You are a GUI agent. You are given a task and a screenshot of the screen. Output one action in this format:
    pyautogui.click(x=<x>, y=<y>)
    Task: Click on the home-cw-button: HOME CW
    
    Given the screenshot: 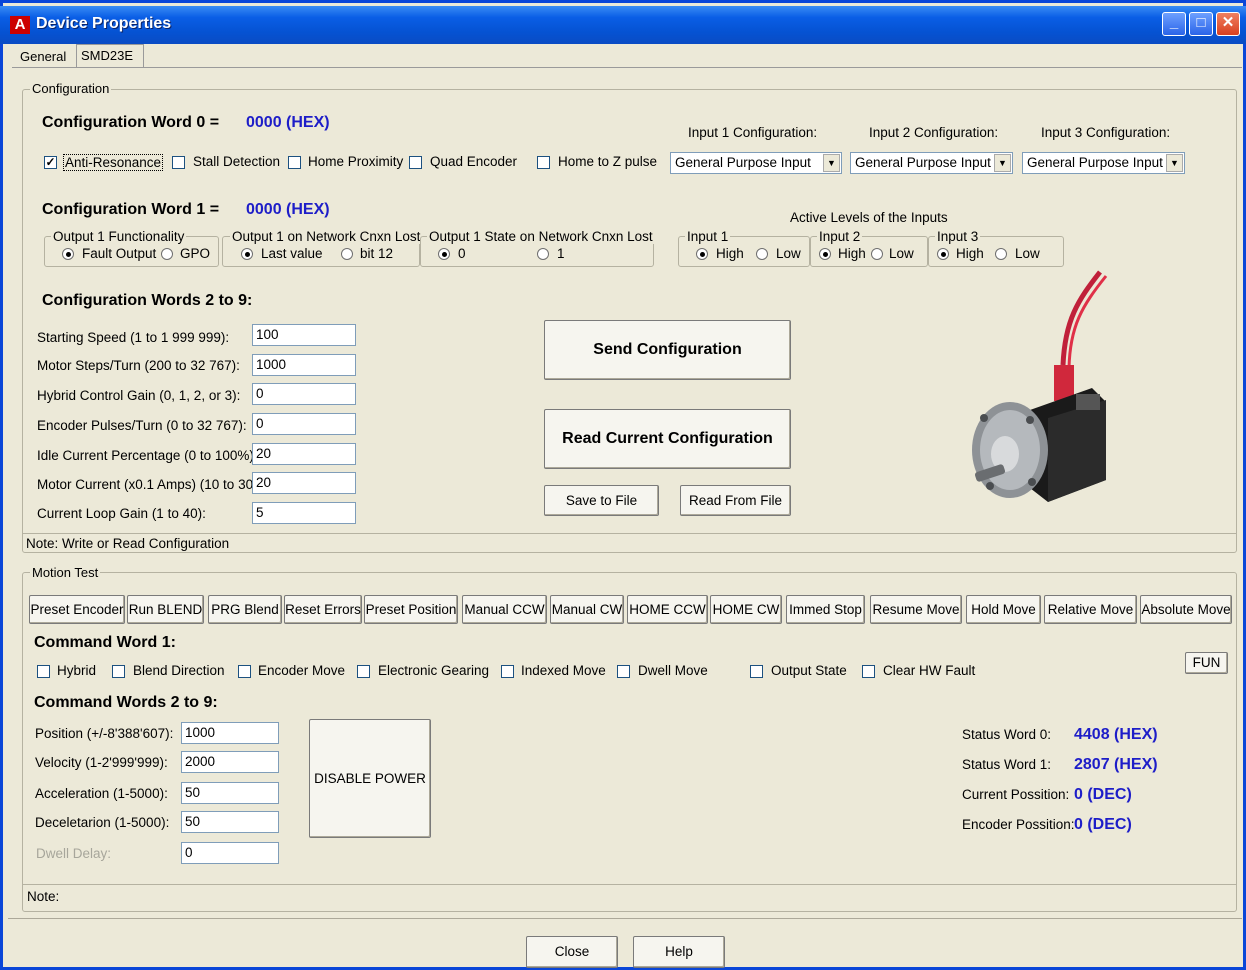 What is the action you would take?
    pyautogui.click(x=746, y=609)
    